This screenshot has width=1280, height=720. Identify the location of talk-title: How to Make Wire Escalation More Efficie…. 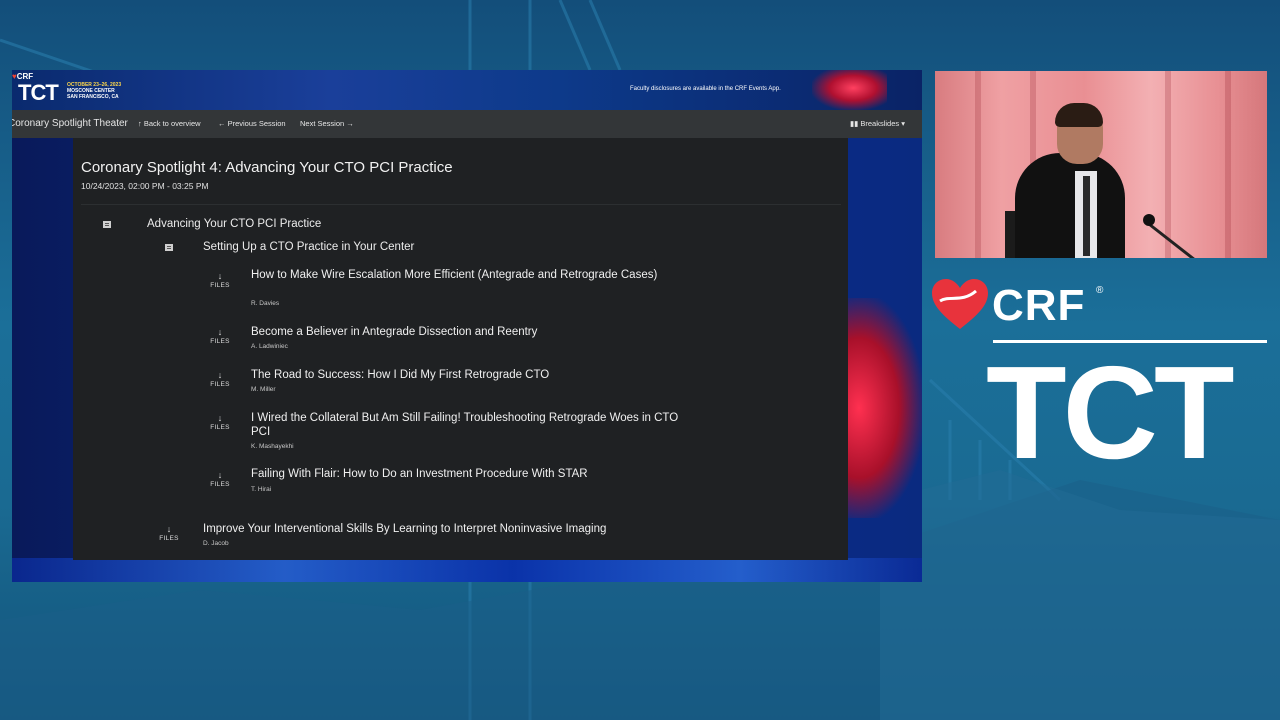
(471, 275).